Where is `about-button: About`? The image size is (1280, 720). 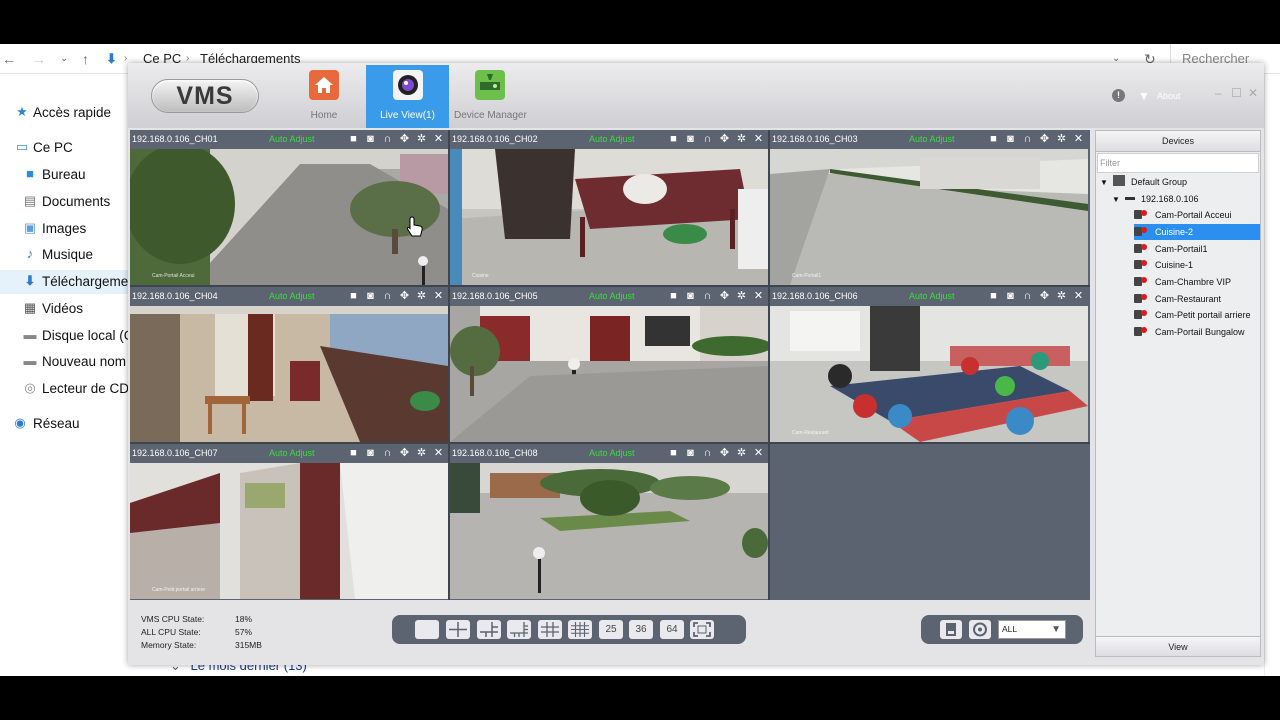
about-button: About is located at coordinates (1169, 96).